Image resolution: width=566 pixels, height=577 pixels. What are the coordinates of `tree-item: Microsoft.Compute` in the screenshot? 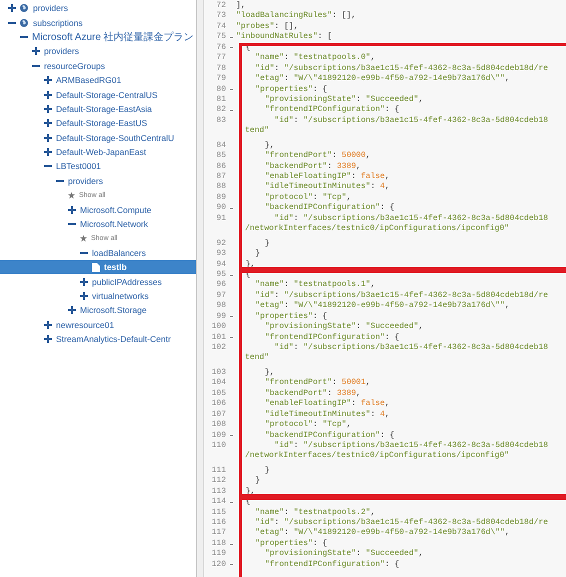 It's located at (98, 209).